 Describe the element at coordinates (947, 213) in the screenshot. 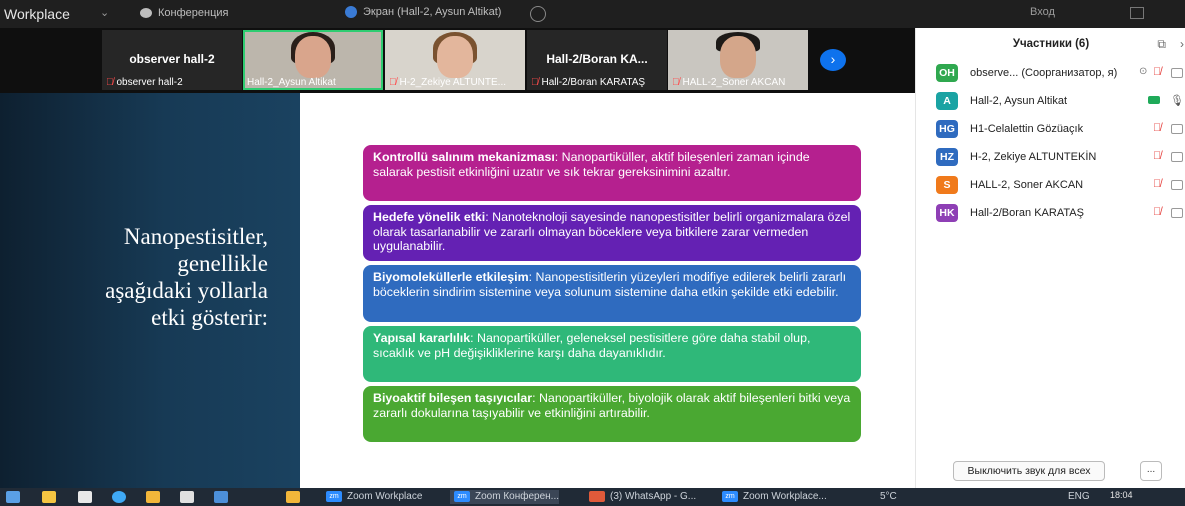

I see `avatar: HK` at that location.